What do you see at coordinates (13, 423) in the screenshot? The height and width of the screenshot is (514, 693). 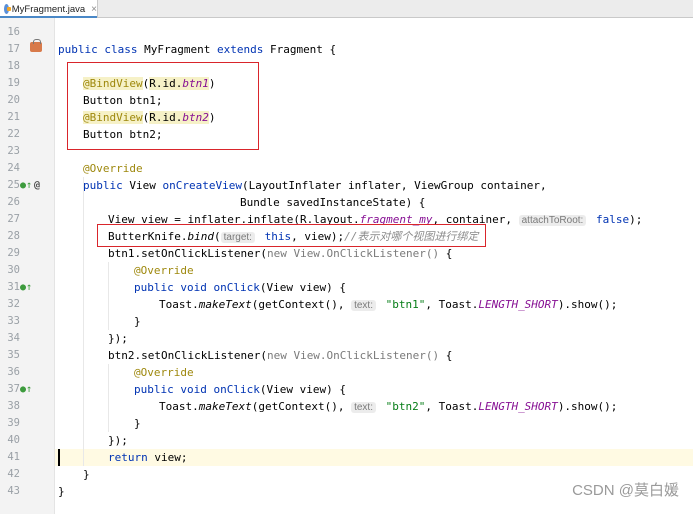 I see `line-number: 39` at bounding box center [13, 423].